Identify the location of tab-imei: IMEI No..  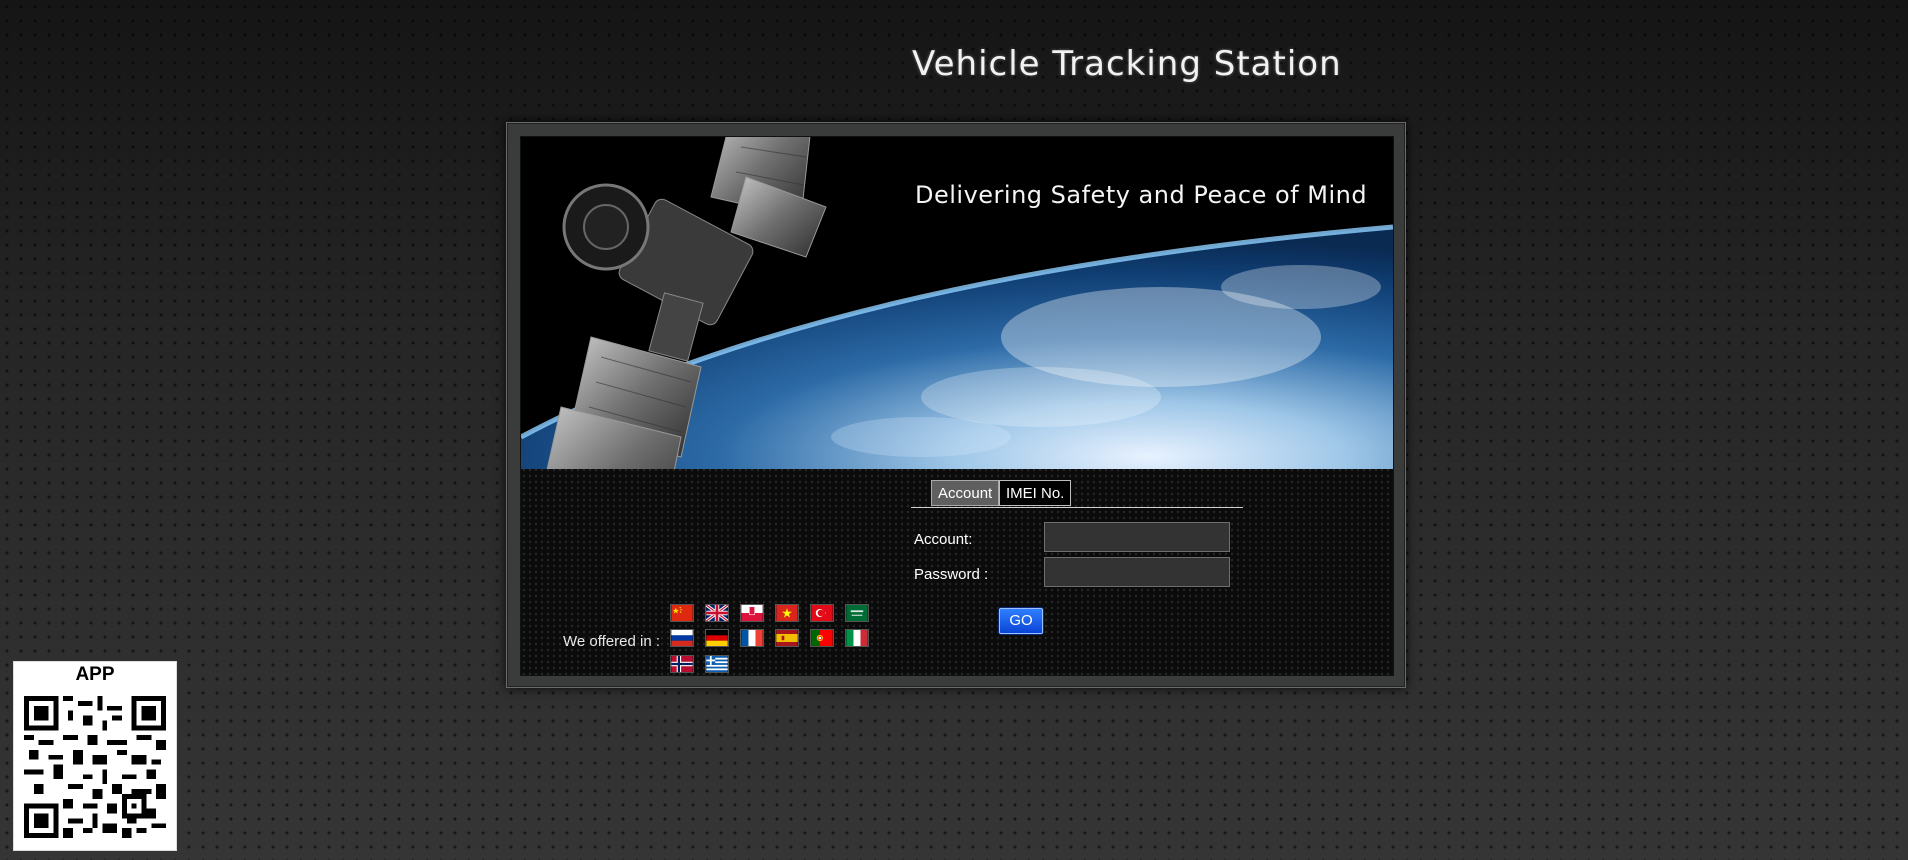
(1035, 493).